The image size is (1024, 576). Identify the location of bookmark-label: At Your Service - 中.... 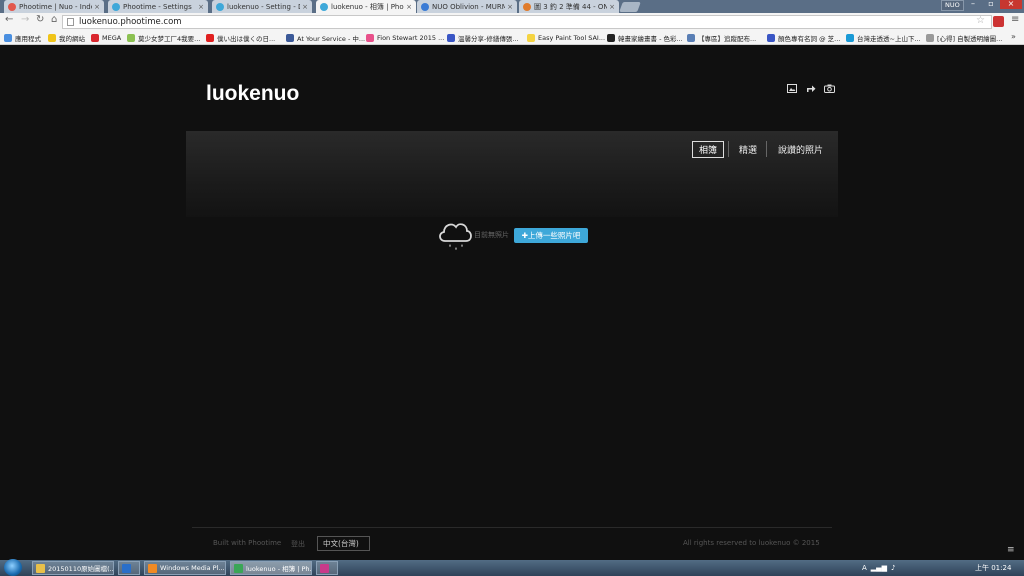
(331, 39).